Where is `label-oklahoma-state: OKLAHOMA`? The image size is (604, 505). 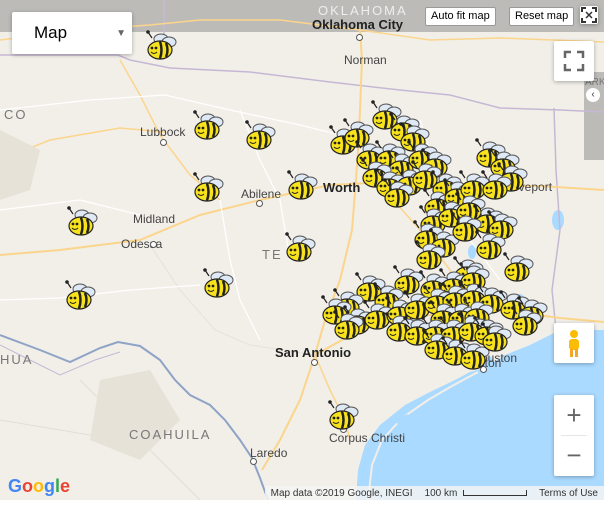
label-oklahoma-state: OKLAHOMA is located at coordinates (363, 10).